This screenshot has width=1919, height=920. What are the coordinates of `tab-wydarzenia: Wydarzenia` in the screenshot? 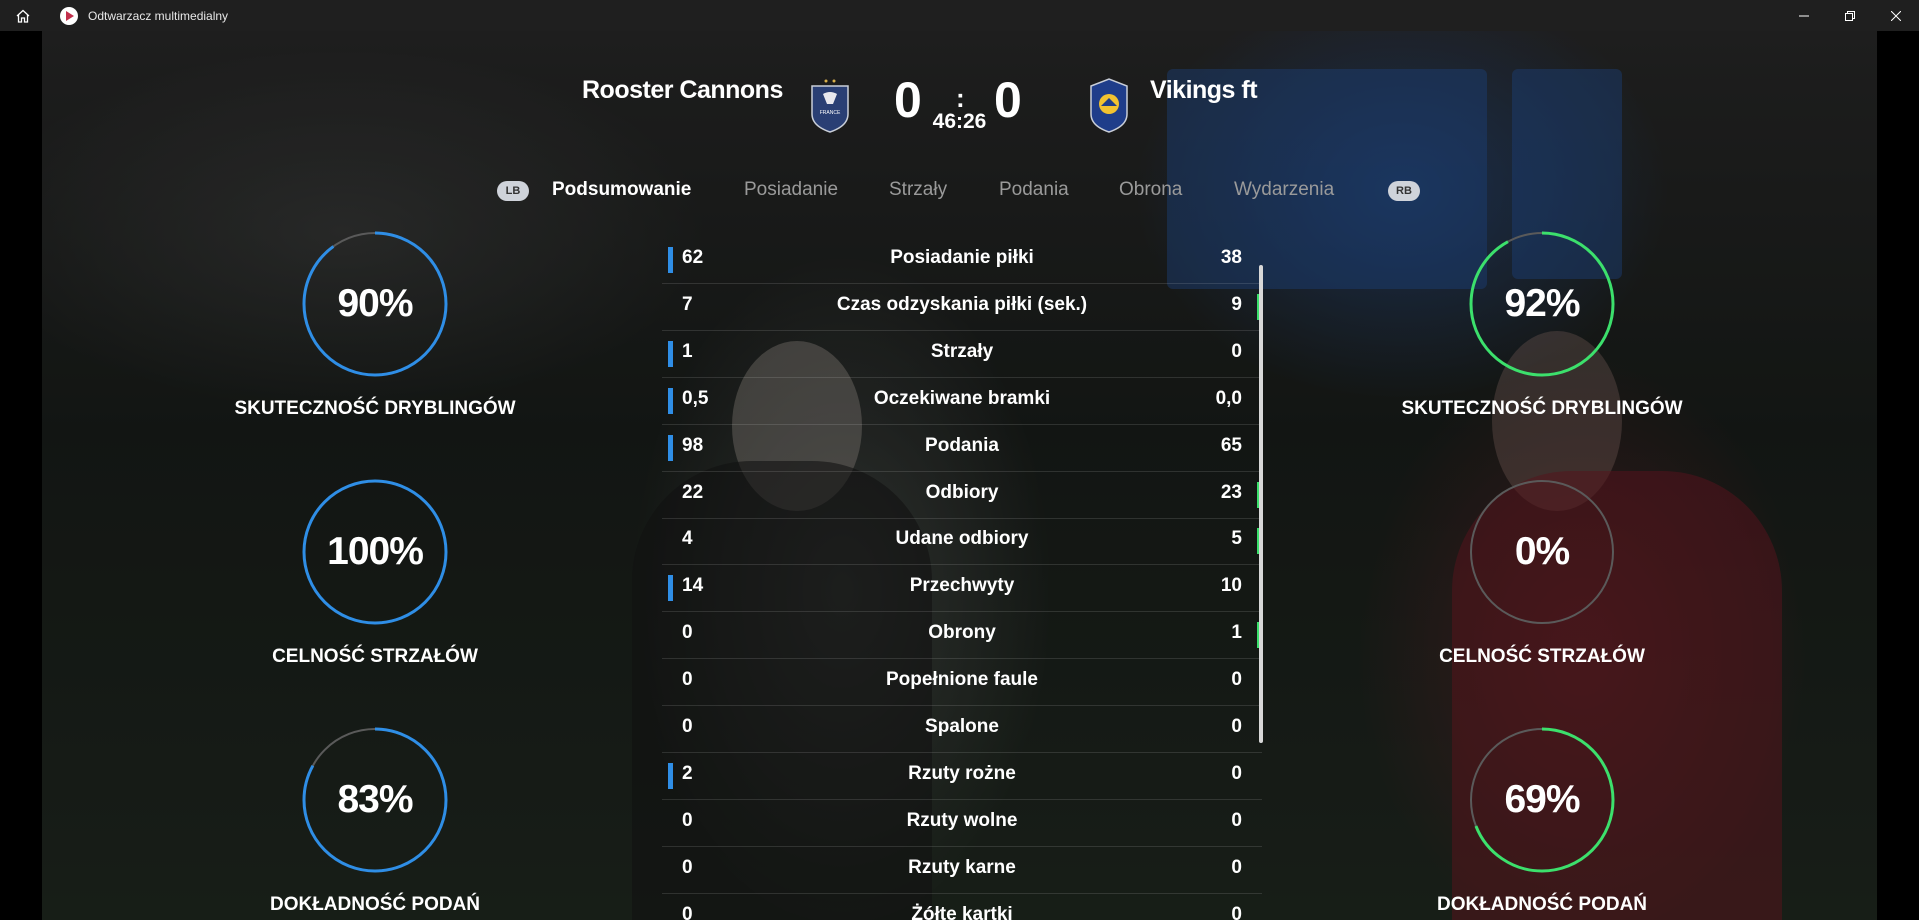 It's located at (1284, 190).